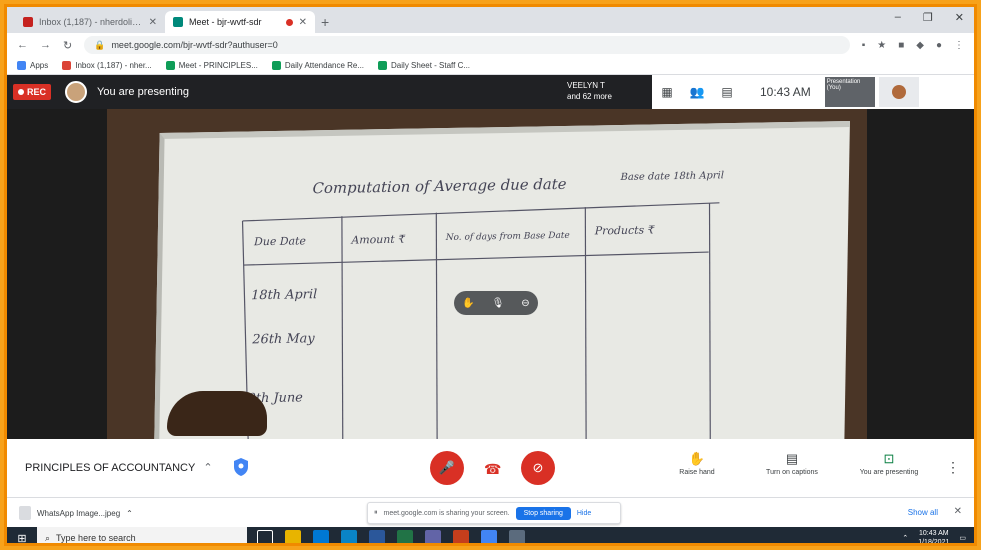 The height and width of the screenshot is (550, 981). What do you see at coordinates (32, 92) in the screenshot?
I see `recording-badge: REC` at bounding box center [32, 92].